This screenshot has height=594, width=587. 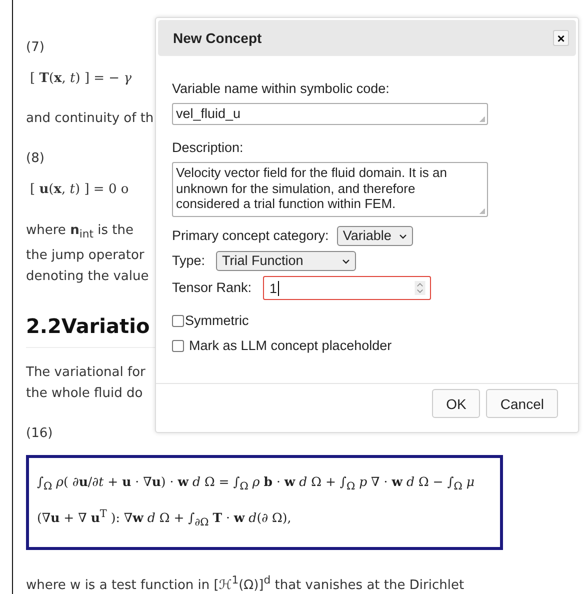 I want to click on dialog-title: New Concept, so click(x=217, y=38).